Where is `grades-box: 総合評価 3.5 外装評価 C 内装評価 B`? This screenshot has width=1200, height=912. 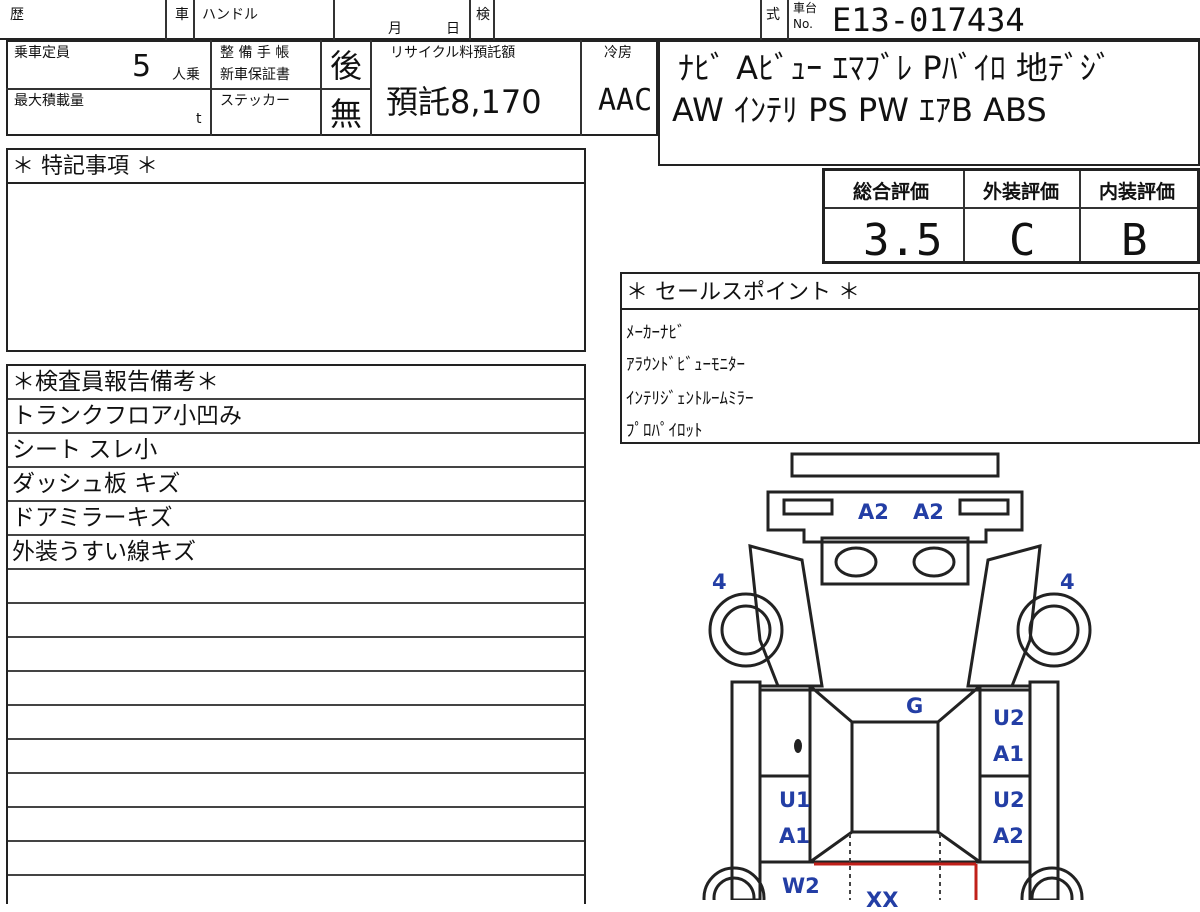
grades-box: 総合評価 3.5 外装評価 C 内装評価 B is located at coordinates (1011, 217).